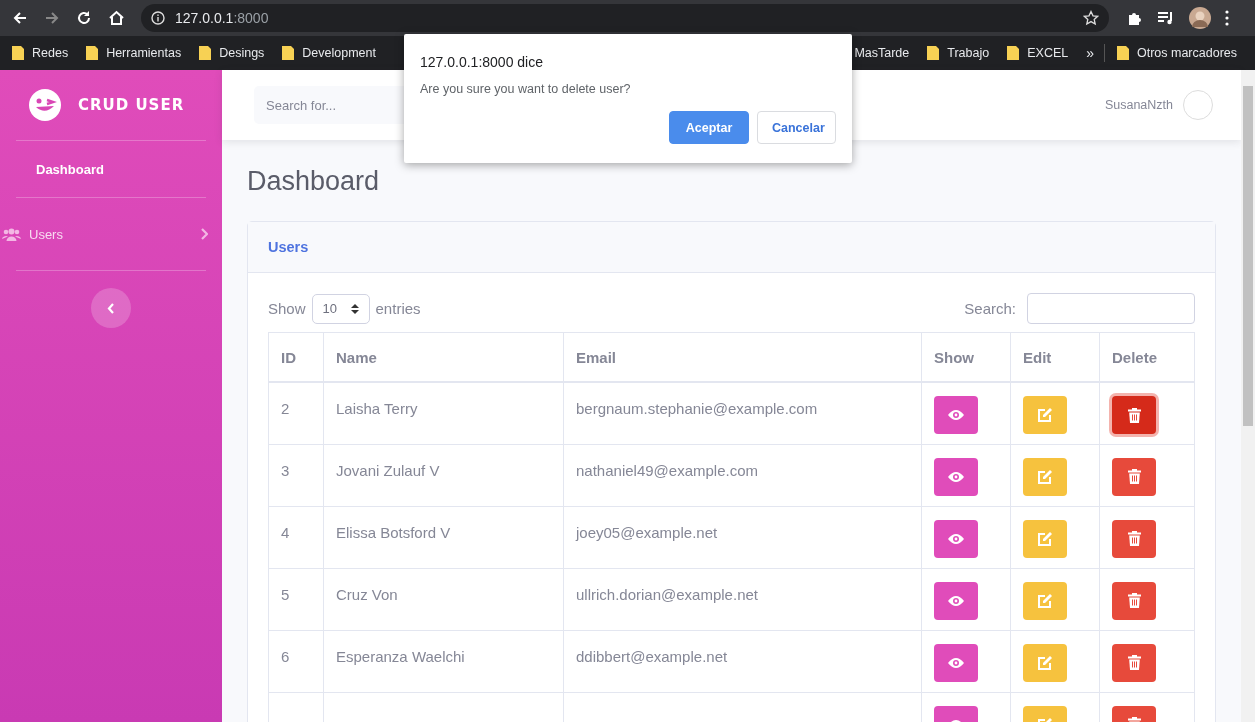 The width and height of the screenshot is (1255, 722). Describe the element at coordinates (990, 308) in the screenshot. I see `search-label: Search:` at that location.